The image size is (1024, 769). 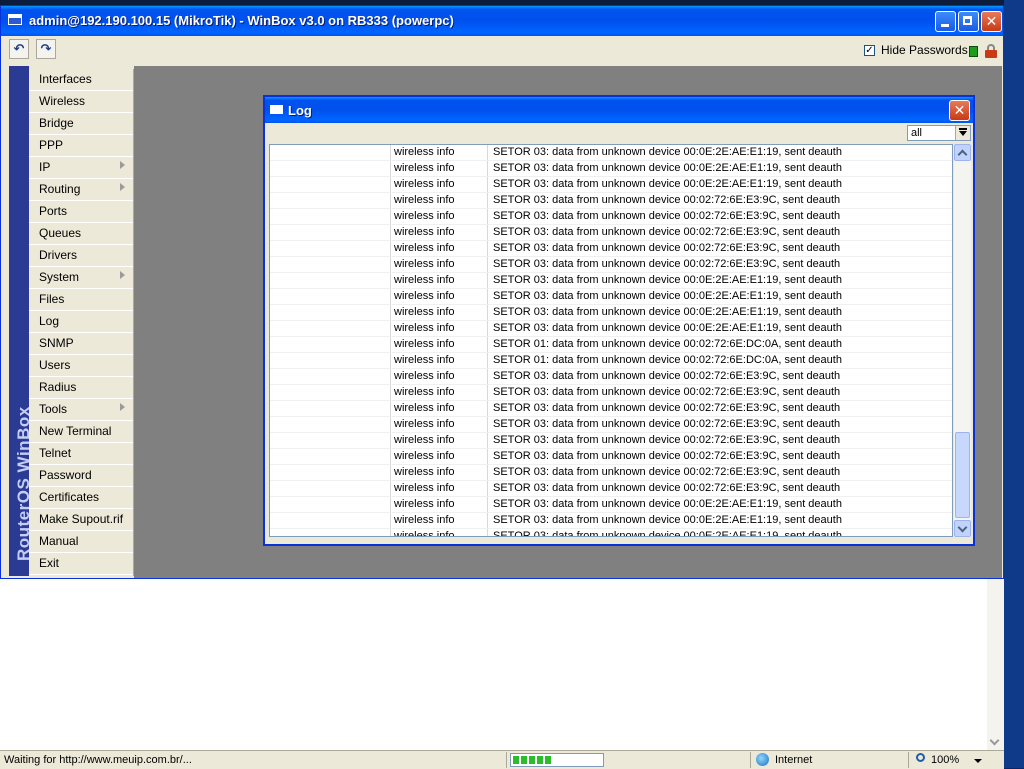 What do you see at coordinates (962, 340) in the screenshot?
I see `log-scrollbar` at bounding box center [962, 340].